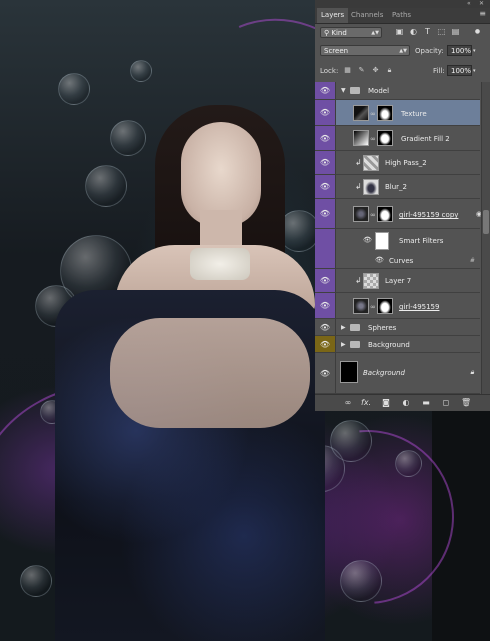  What do you see at coordinates (482, 13) in the screenshot?
I see `panel-menu-icon: ≡` at bounding box center [482, 13].